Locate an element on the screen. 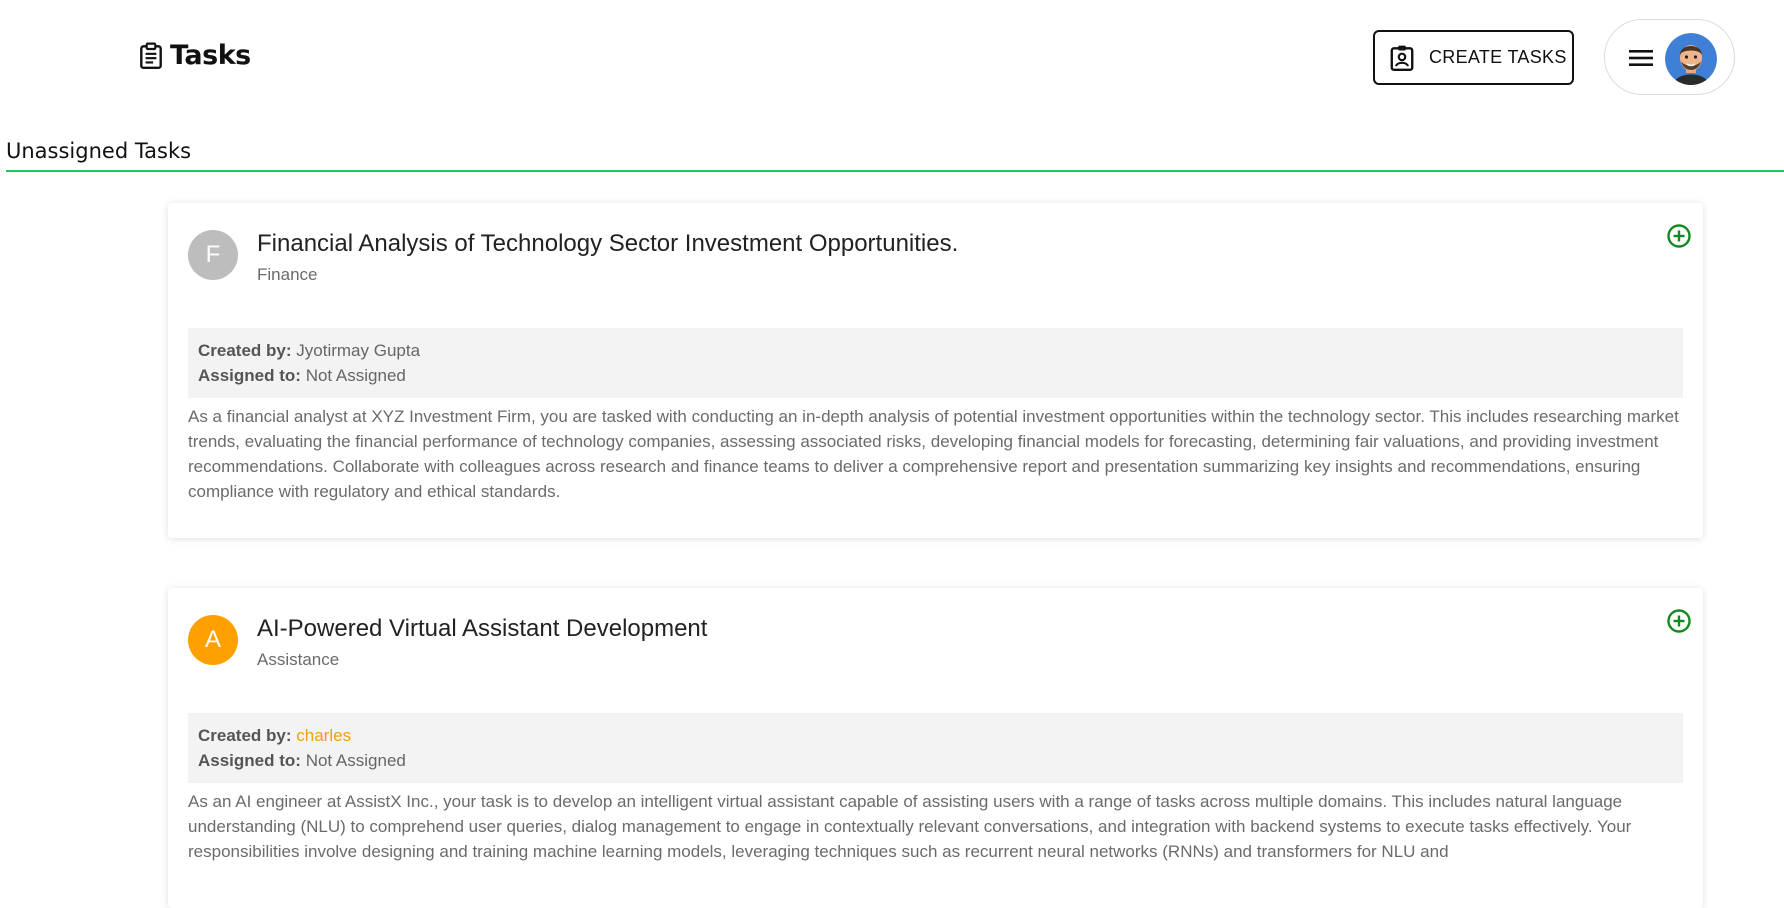  task-category: Assistance is located at coordinates (298, 659).